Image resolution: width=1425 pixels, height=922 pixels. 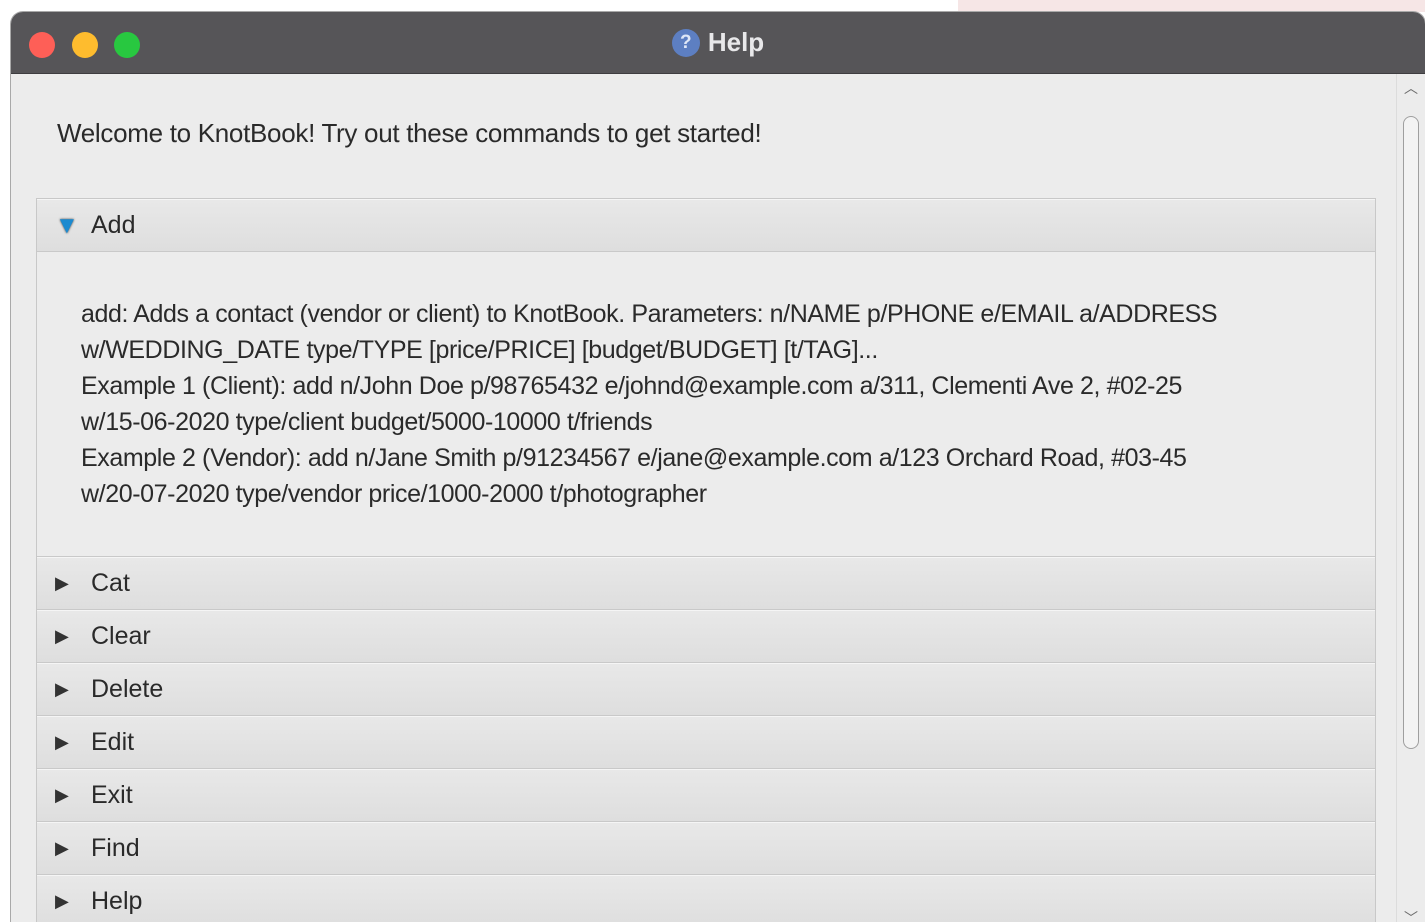 What do you see at coordinates (117, 901) in the screenshot?
I see `pane-title-help: Help` at bounding box center [117, 901].